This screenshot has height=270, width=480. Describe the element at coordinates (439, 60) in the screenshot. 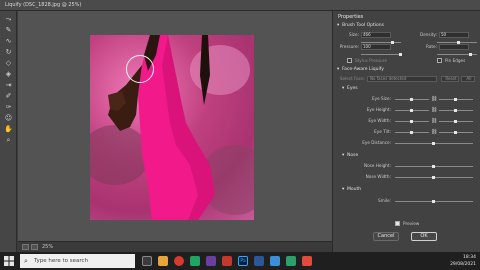

I see `pin-edges-checkbox` at that location.